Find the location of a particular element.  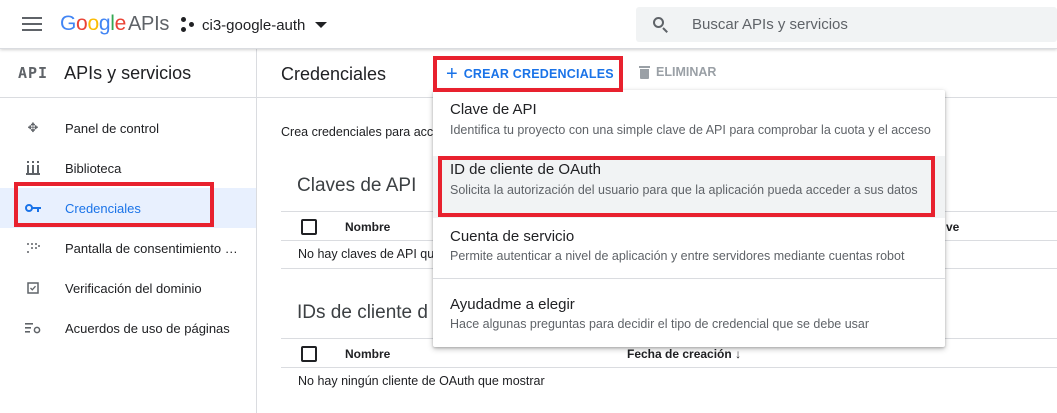

menu-item-title: Cuenta de servicio is located at coordinates (512, 236).